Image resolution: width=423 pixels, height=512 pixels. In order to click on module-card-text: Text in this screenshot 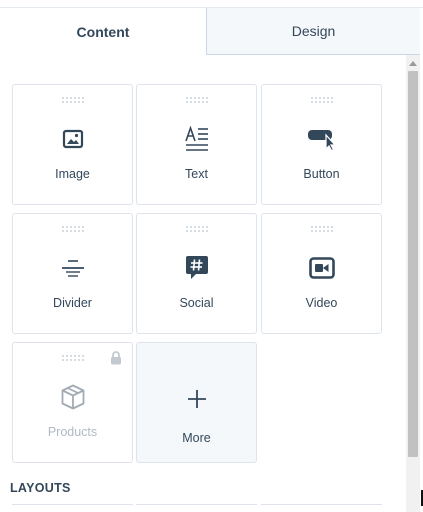, I will do `click(196, 144)`.